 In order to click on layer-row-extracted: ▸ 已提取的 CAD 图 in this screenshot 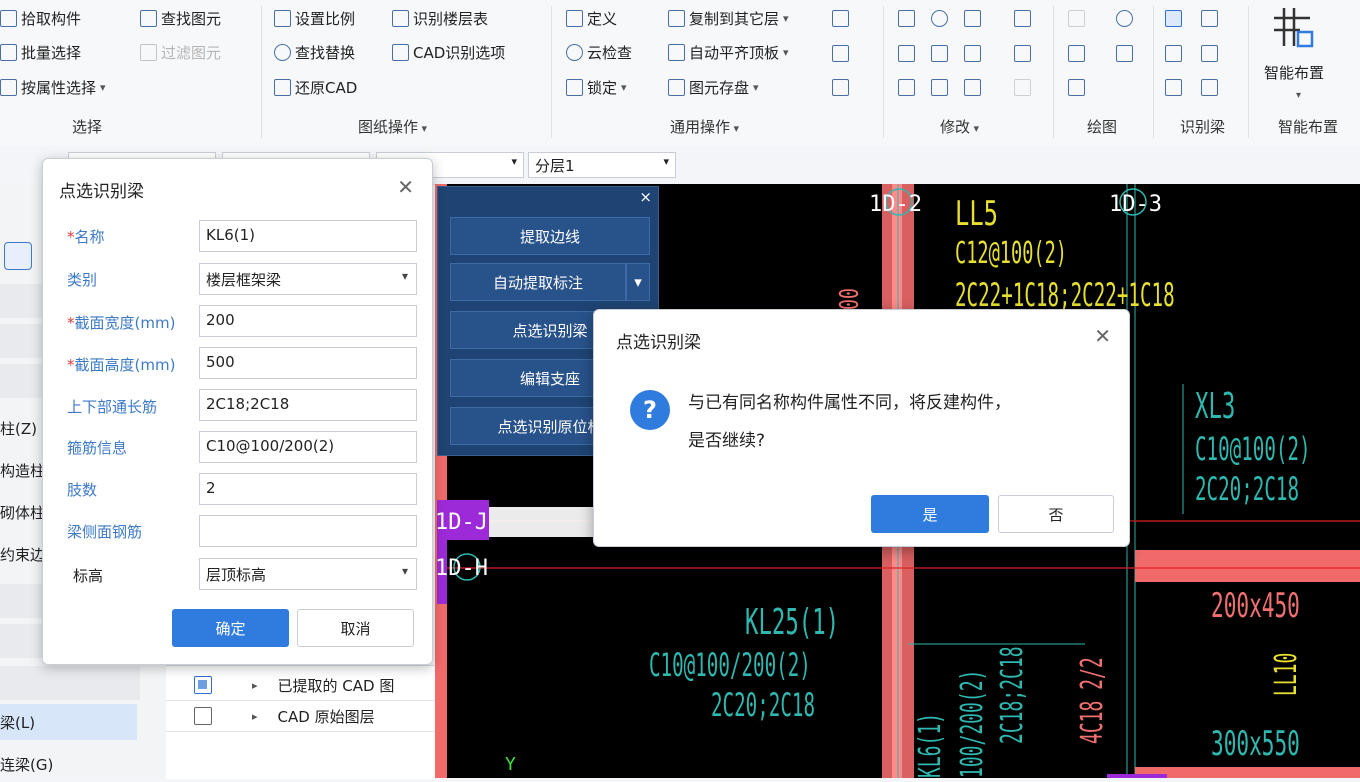, I will do `click(300, 685)`.